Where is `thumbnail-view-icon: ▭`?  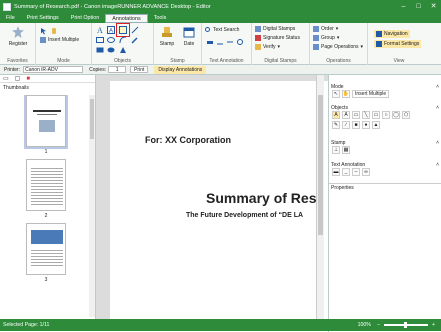
thumbnail-view-icon: ▭ is located at coordinates (6, 78).